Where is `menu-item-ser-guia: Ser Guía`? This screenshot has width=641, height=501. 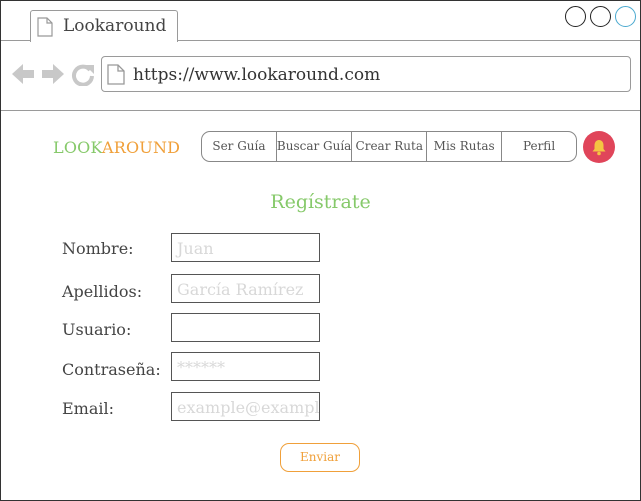 menu-item-ser-guia: Ser Guía is located at coordinates (239, 146).